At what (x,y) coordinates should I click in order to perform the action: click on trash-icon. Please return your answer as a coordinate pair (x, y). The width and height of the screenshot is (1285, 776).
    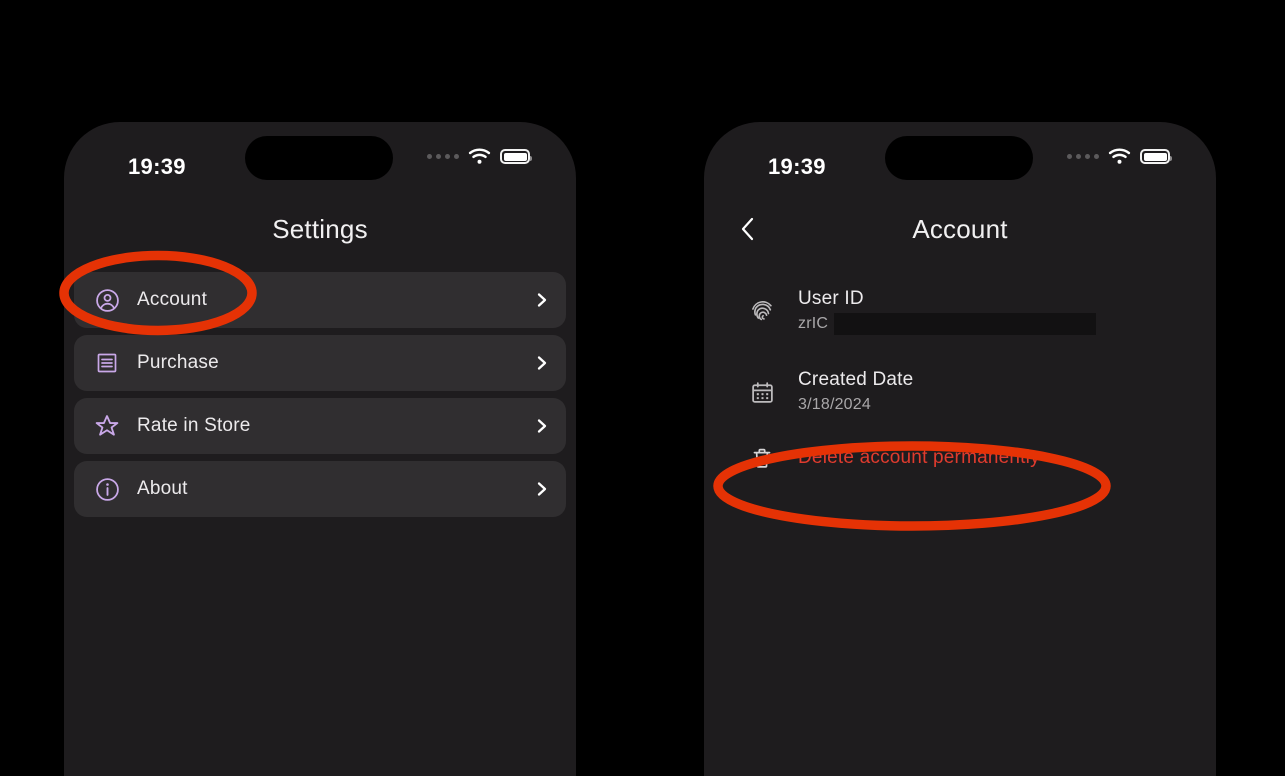
    Looking at the image, I should click on (762, 458).